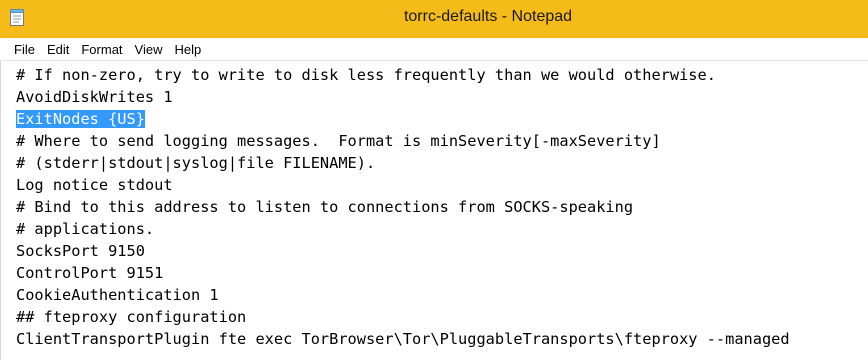  Describe the element at coordinates (403, 119) in the screenshot. I see `selected-text-line: ExitNodes {US}` at that location.